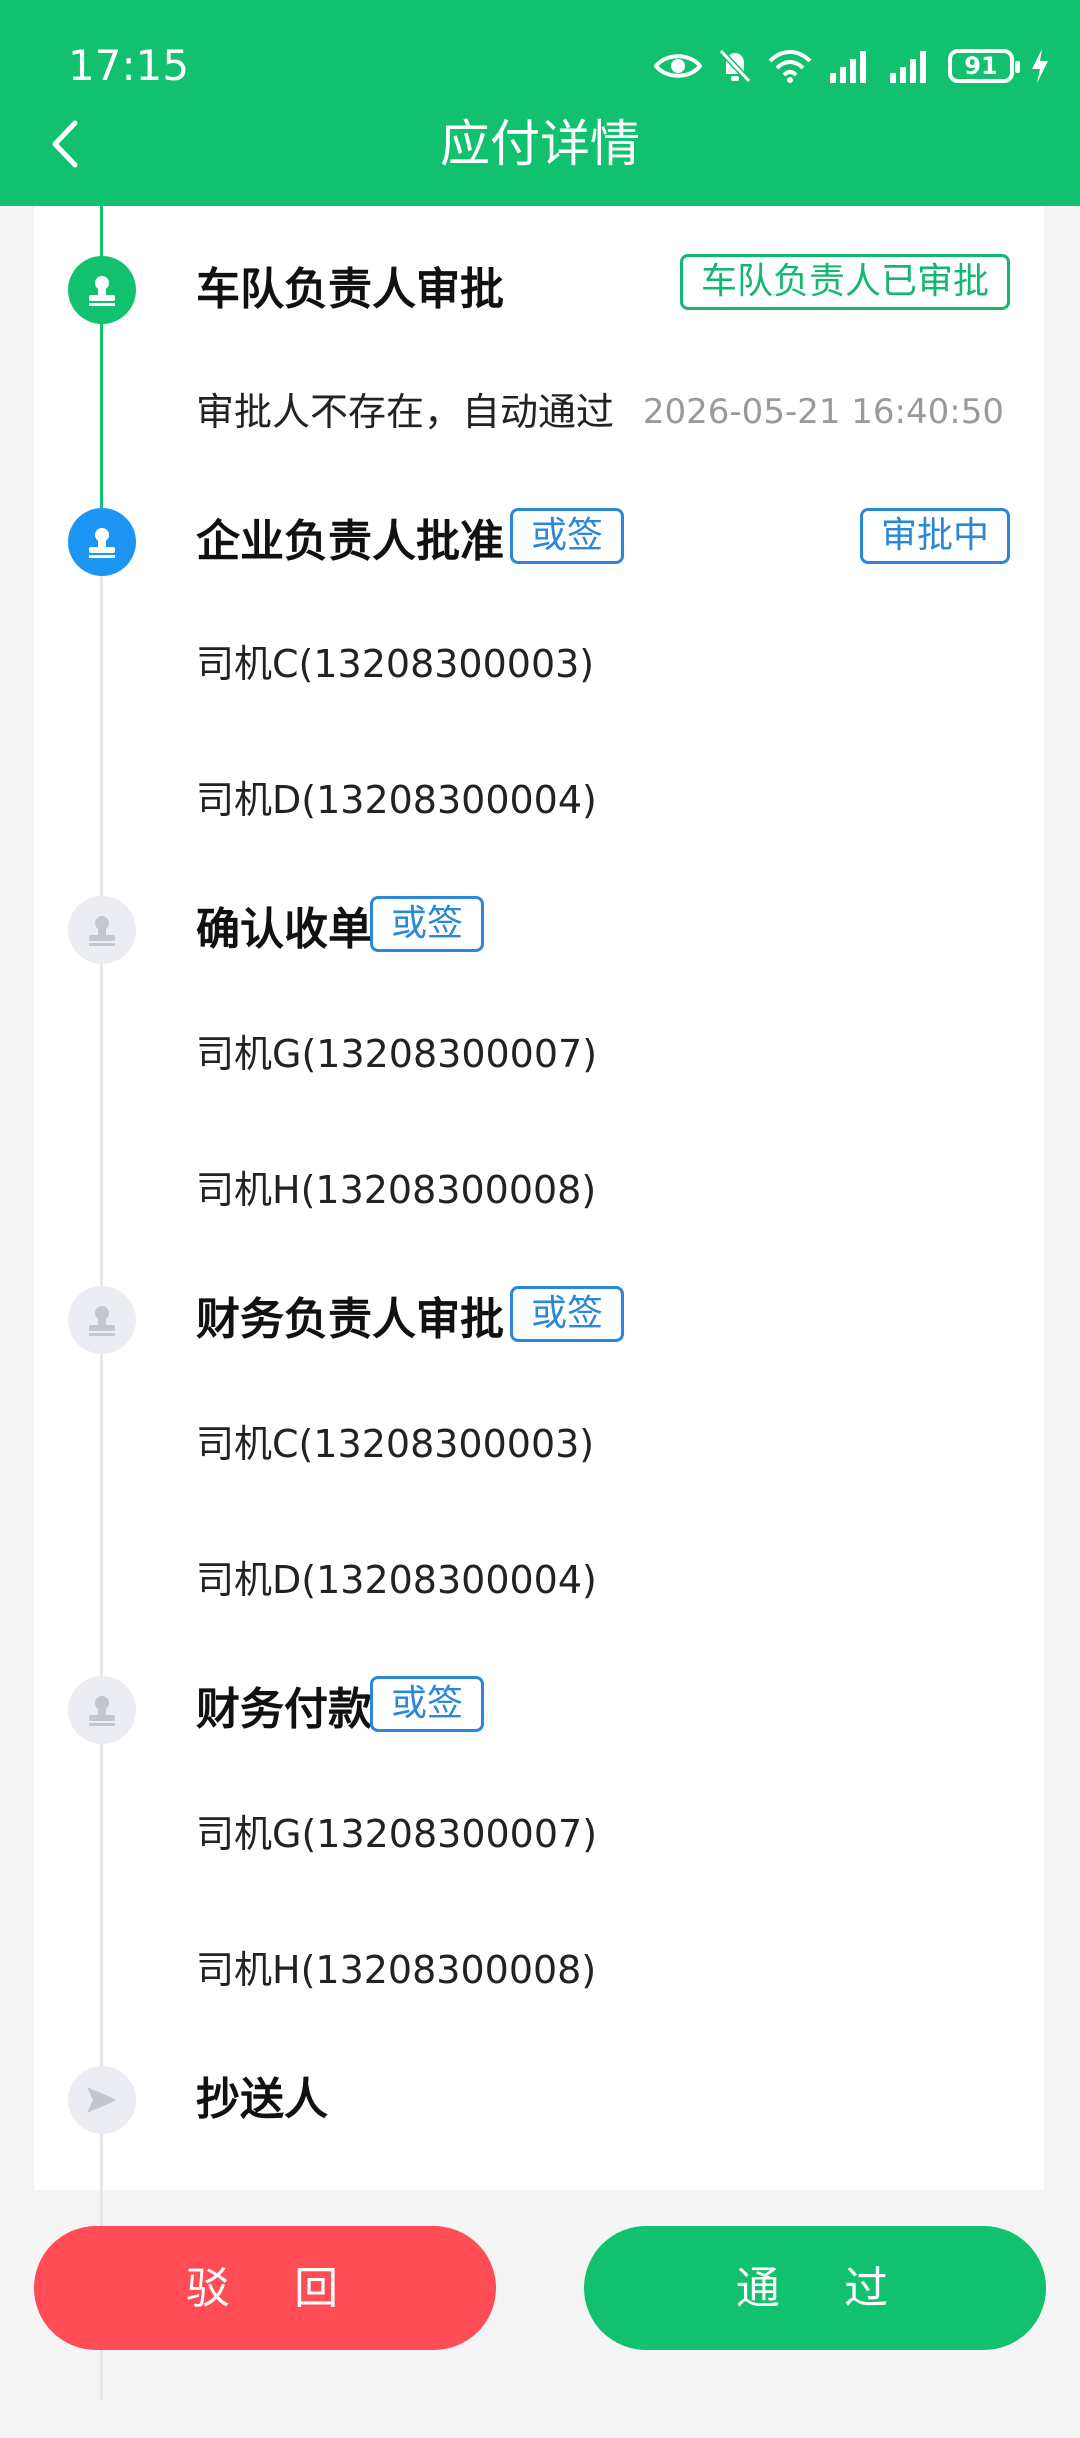  Describe the element at coordinates (790, 66) in the screenshot. I see `wifi-icon` at that location.